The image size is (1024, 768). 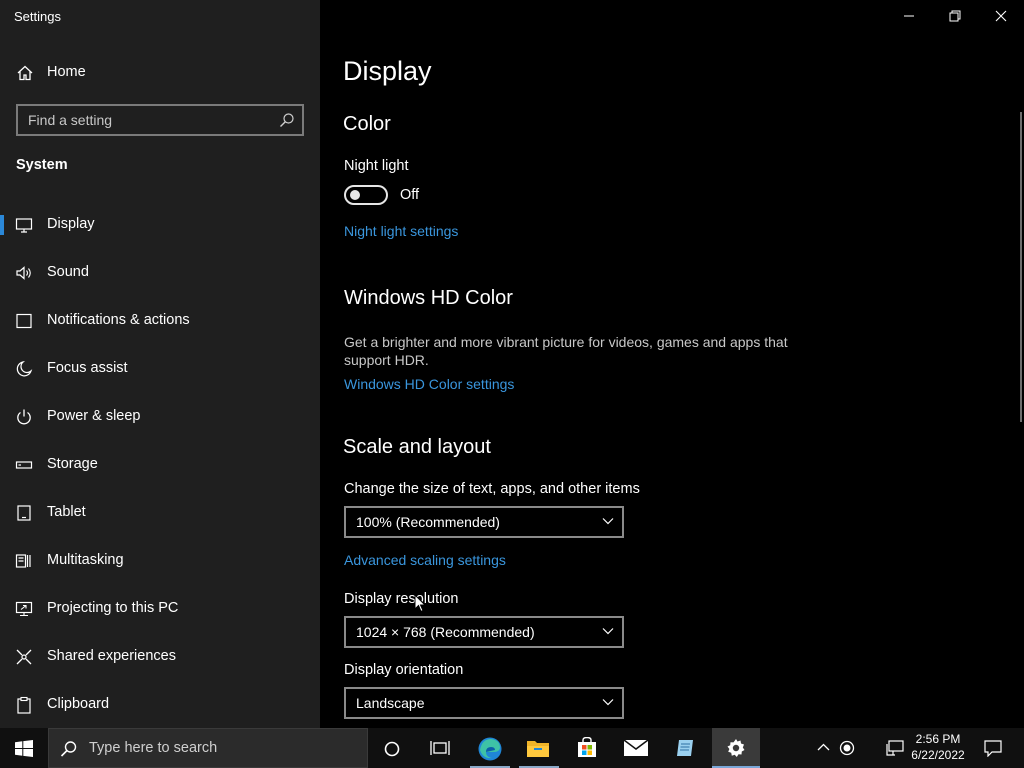 I want to click on edge-icon, so click(x=490, y=749).